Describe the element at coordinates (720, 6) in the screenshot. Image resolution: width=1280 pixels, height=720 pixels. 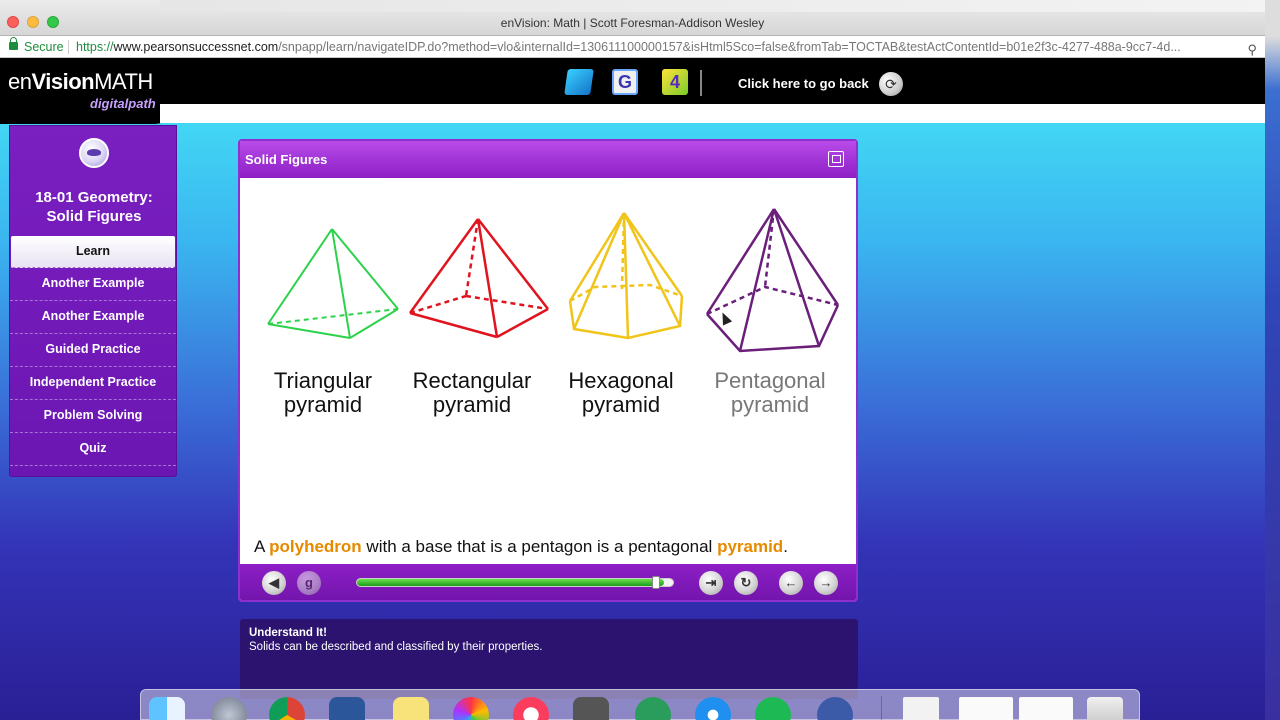
I see `background-tabs` at that location.